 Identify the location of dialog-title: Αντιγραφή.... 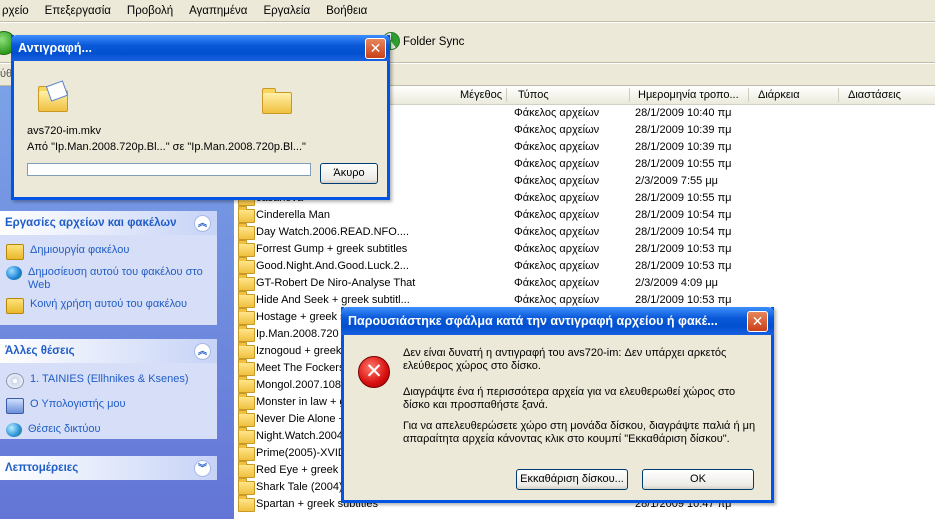
(55, 48).